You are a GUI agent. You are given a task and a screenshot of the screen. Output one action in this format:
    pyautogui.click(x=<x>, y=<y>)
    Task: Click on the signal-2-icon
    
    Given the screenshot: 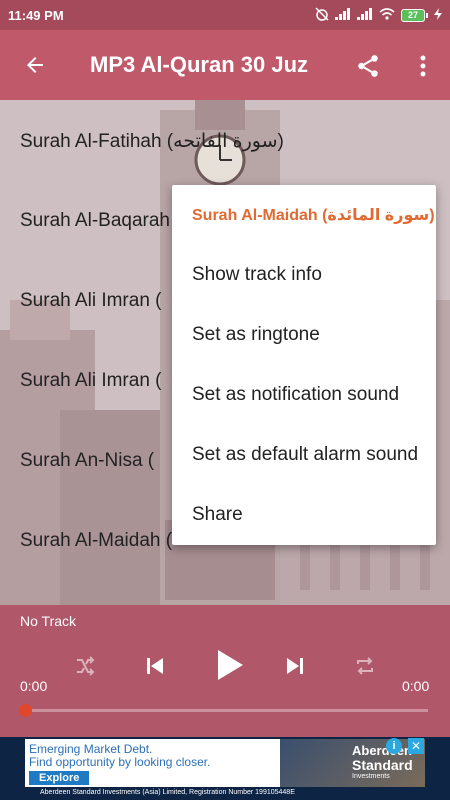 What is the action you would take?
    pyautogui.click(x=365, y=15)
    